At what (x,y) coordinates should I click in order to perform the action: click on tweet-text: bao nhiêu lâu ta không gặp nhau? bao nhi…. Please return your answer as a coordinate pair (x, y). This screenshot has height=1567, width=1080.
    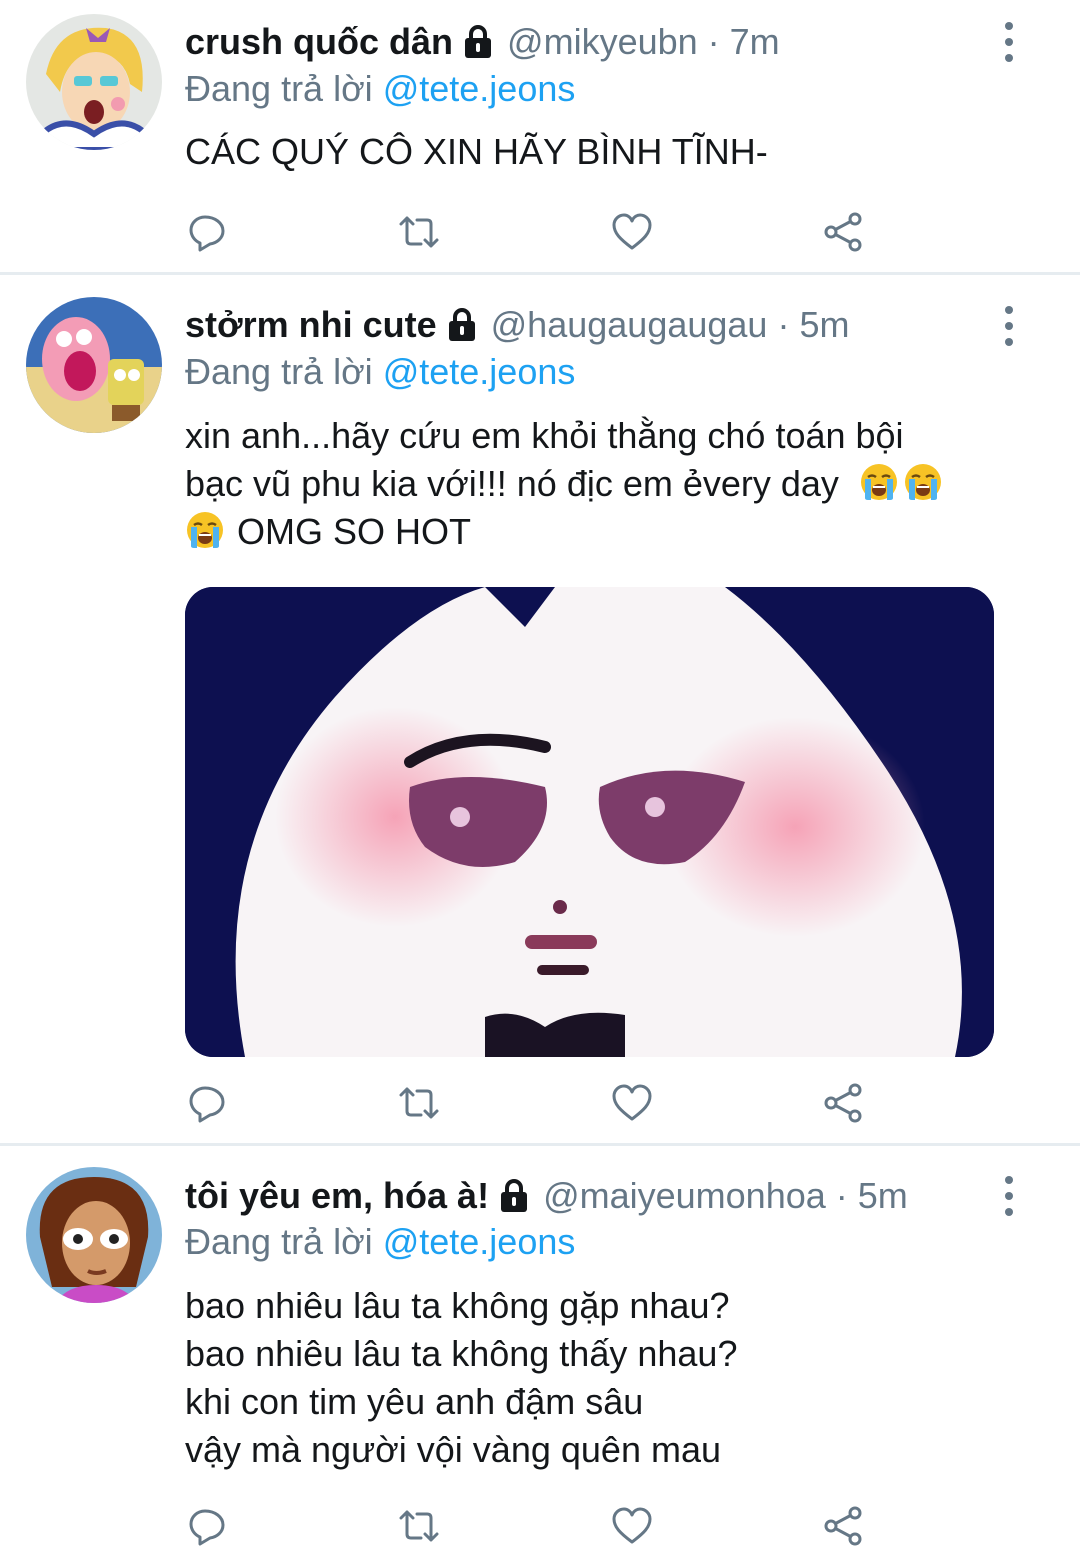
    Looking at the image, I should click on (605, 1378).